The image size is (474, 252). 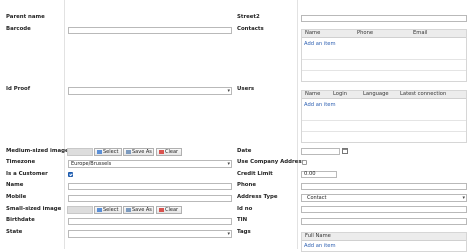 What do you see at coordinates (150, 91) in the screenshot?
I see `id-proof-select: ▾` at bounding box center [150, 91].